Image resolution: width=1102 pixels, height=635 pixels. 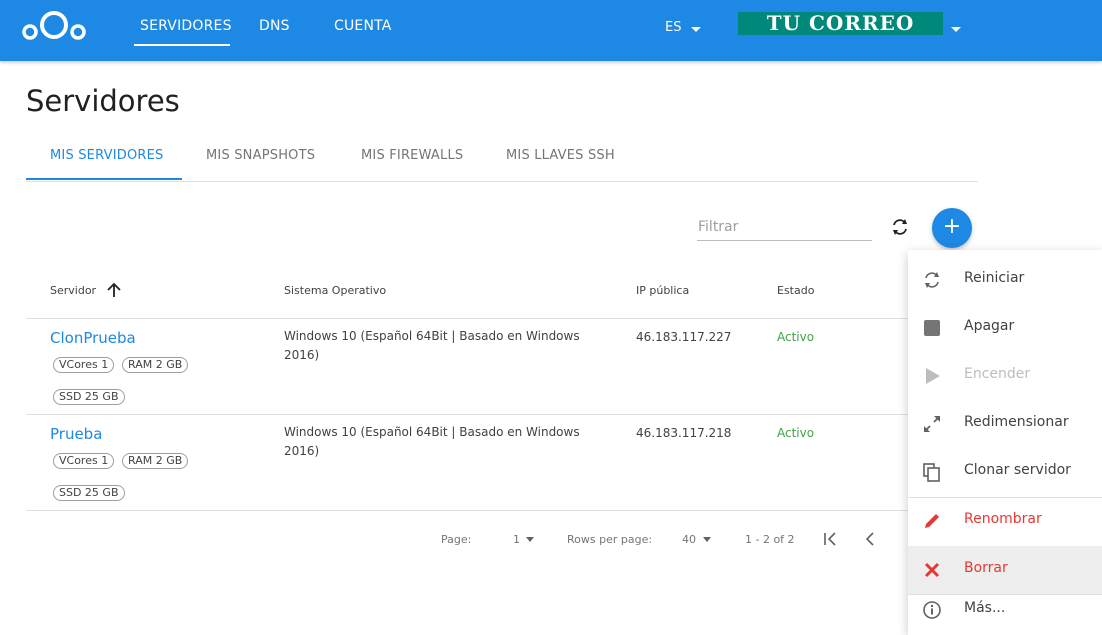 I want to click on page-label: Page:, so click(x=456, y=539).